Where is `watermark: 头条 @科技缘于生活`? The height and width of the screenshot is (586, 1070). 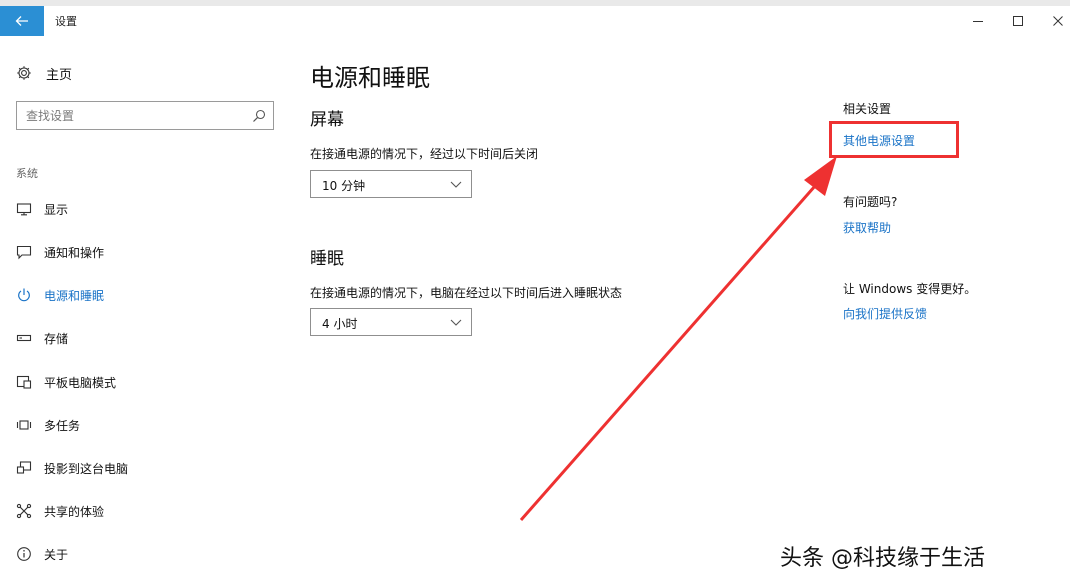 watermark: 头条 @科技缘于生活 is located at coordinates (882, 558).